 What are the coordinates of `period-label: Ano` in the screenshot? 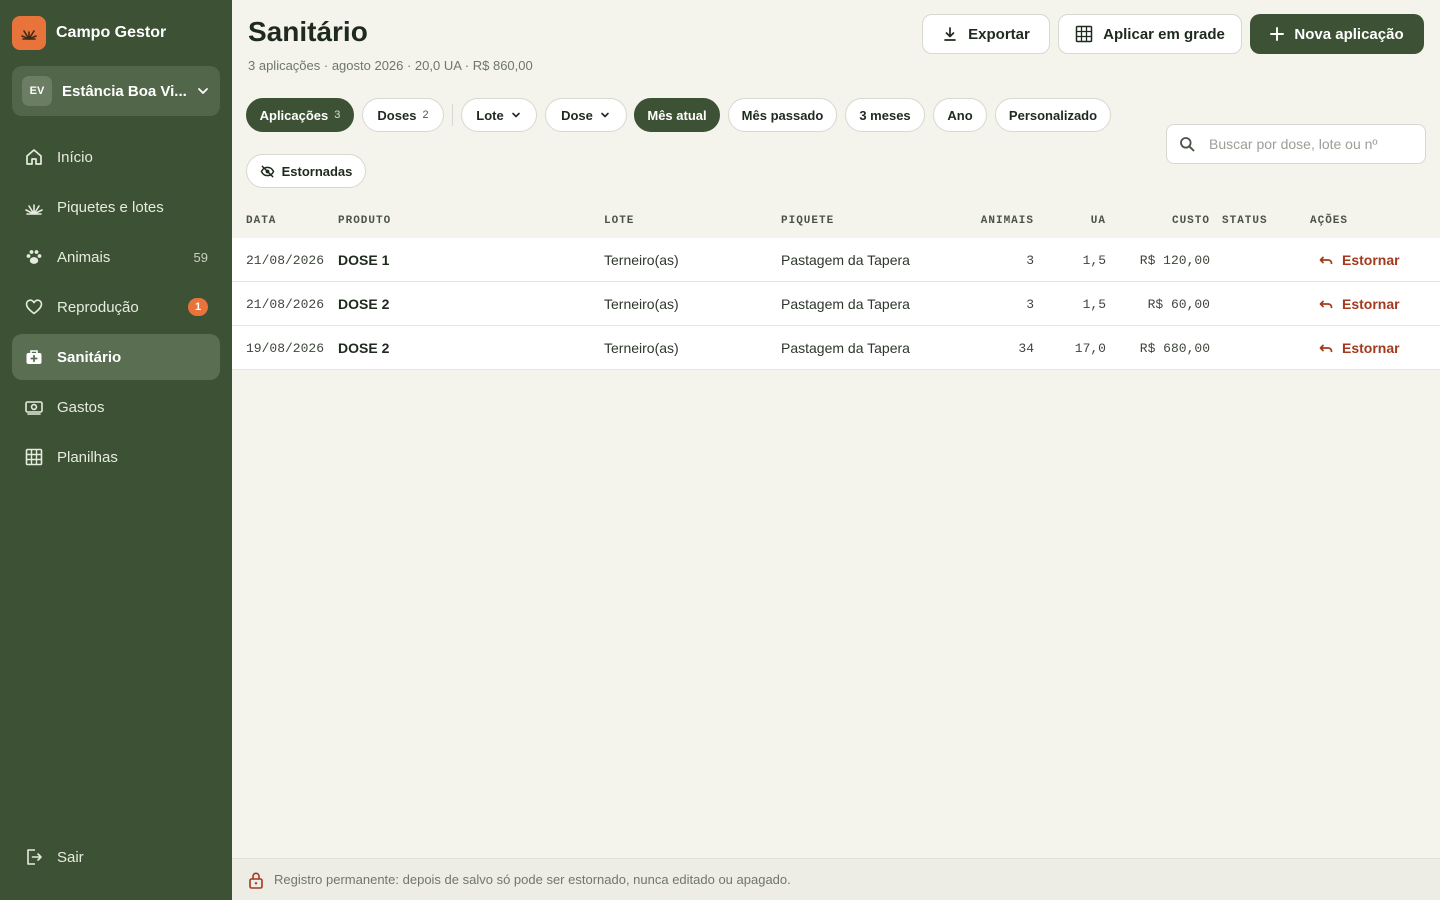 It's located at (960, 115).